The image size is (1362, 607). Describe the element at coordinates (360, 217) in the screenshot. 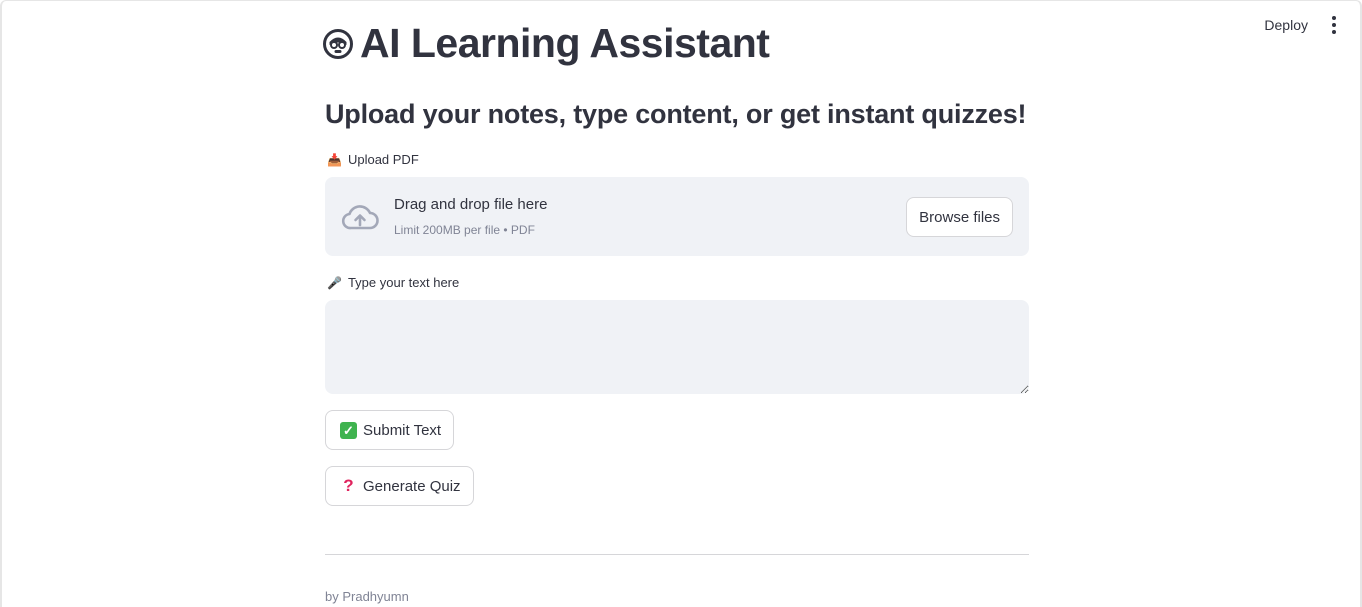

I see `cloud-upload-icon` at that location.